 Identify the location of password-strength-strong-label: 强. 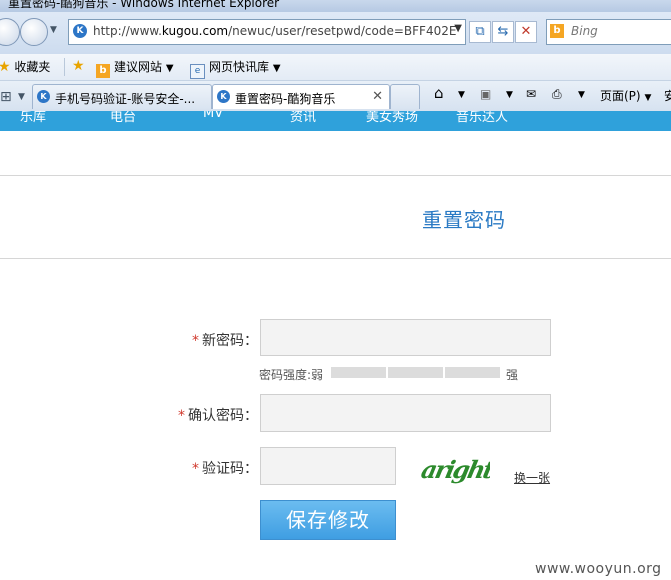
(512, 375).